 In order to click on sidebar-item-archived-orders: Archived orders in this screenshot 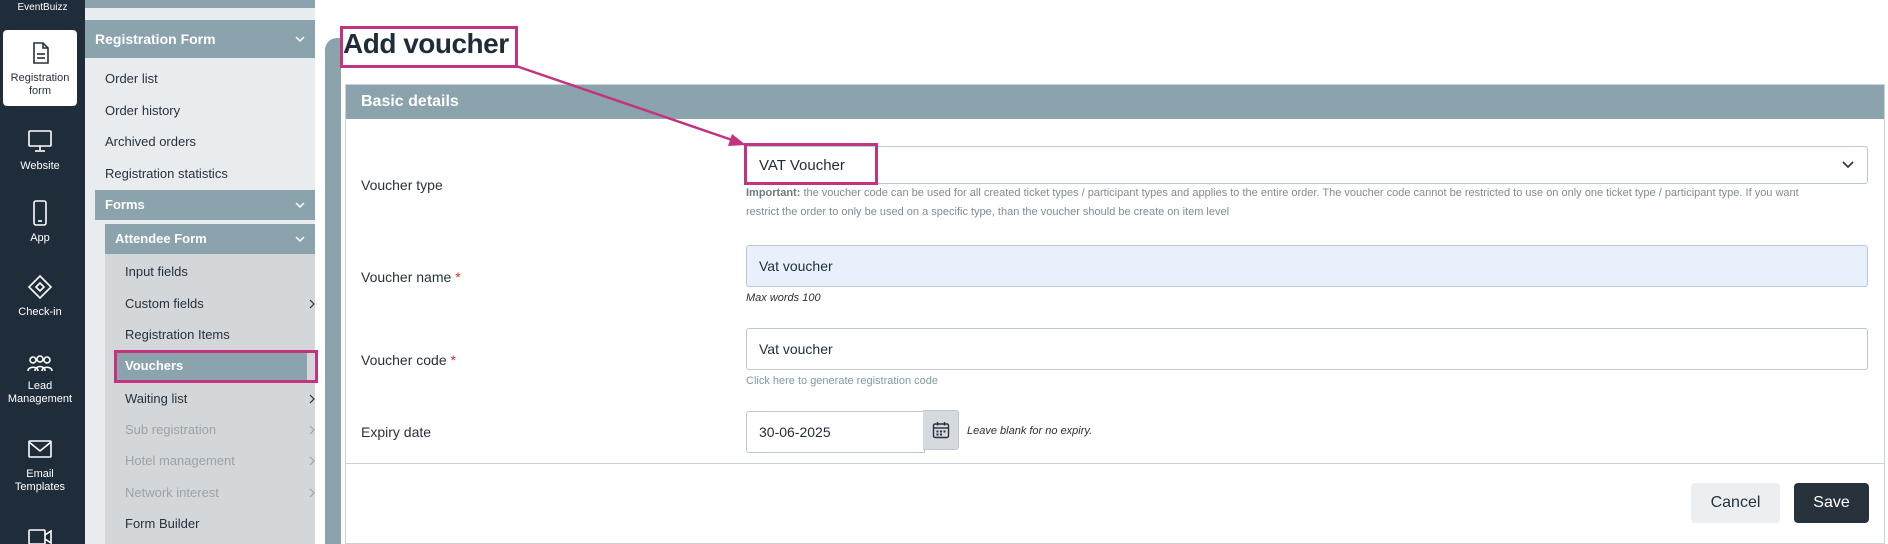, I will do `click(150, 142)`.